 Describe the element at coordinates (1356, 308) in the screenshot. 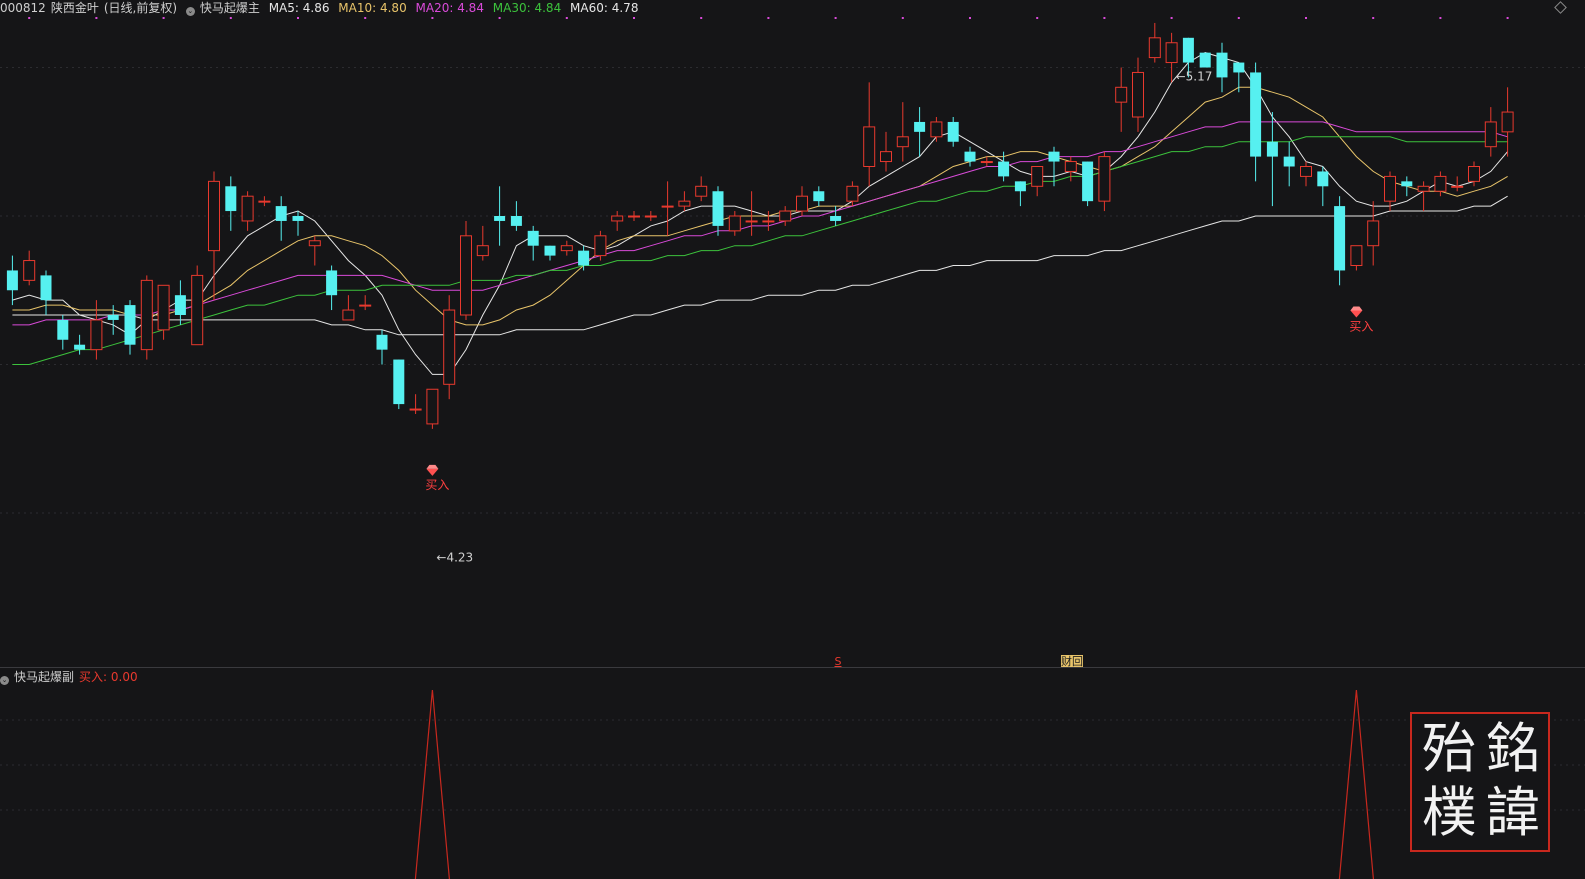

I see `buy-gem-icon-top` at that location.